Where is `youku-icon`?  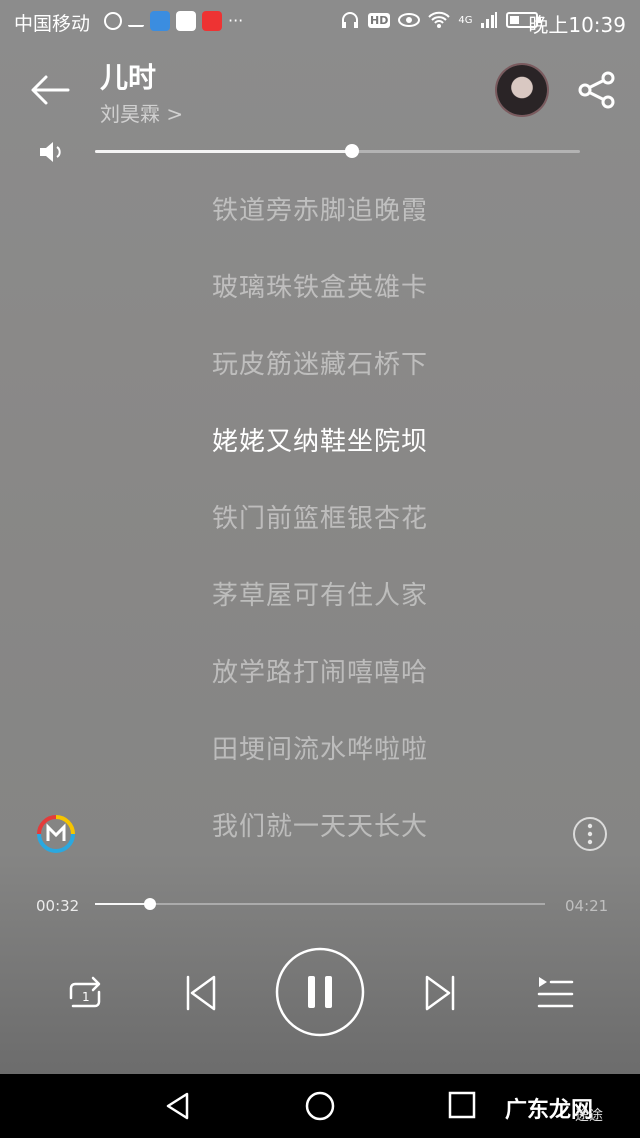
youku-icon is located at coordinates (186, 21).